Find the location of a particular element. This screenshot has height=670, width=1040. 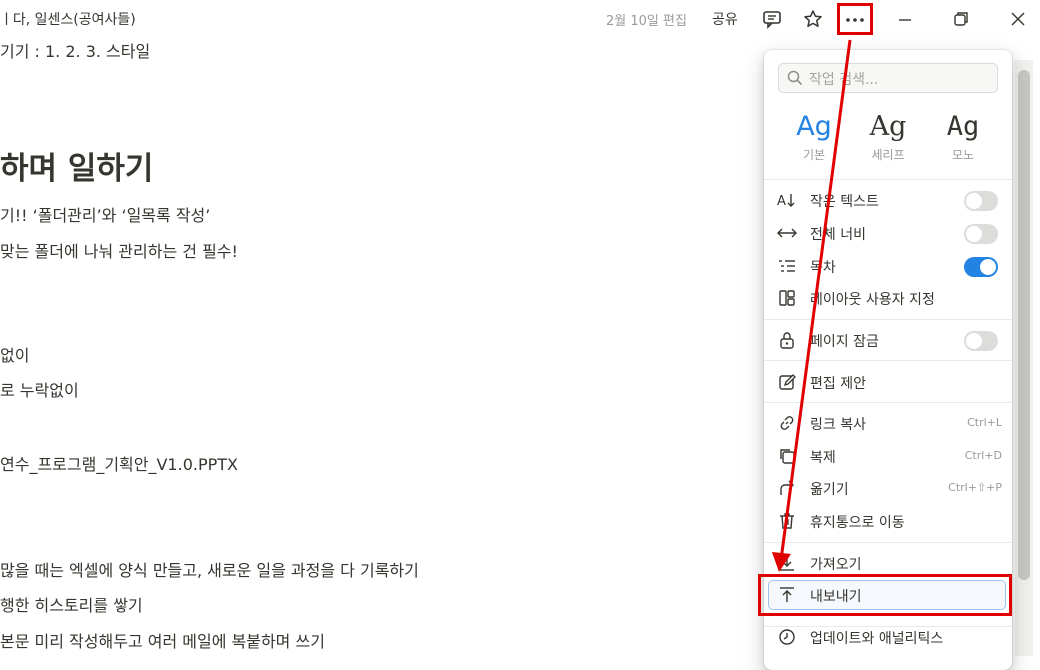

shortcut-label: Ctrl+D is located at coordinates (983, 455).